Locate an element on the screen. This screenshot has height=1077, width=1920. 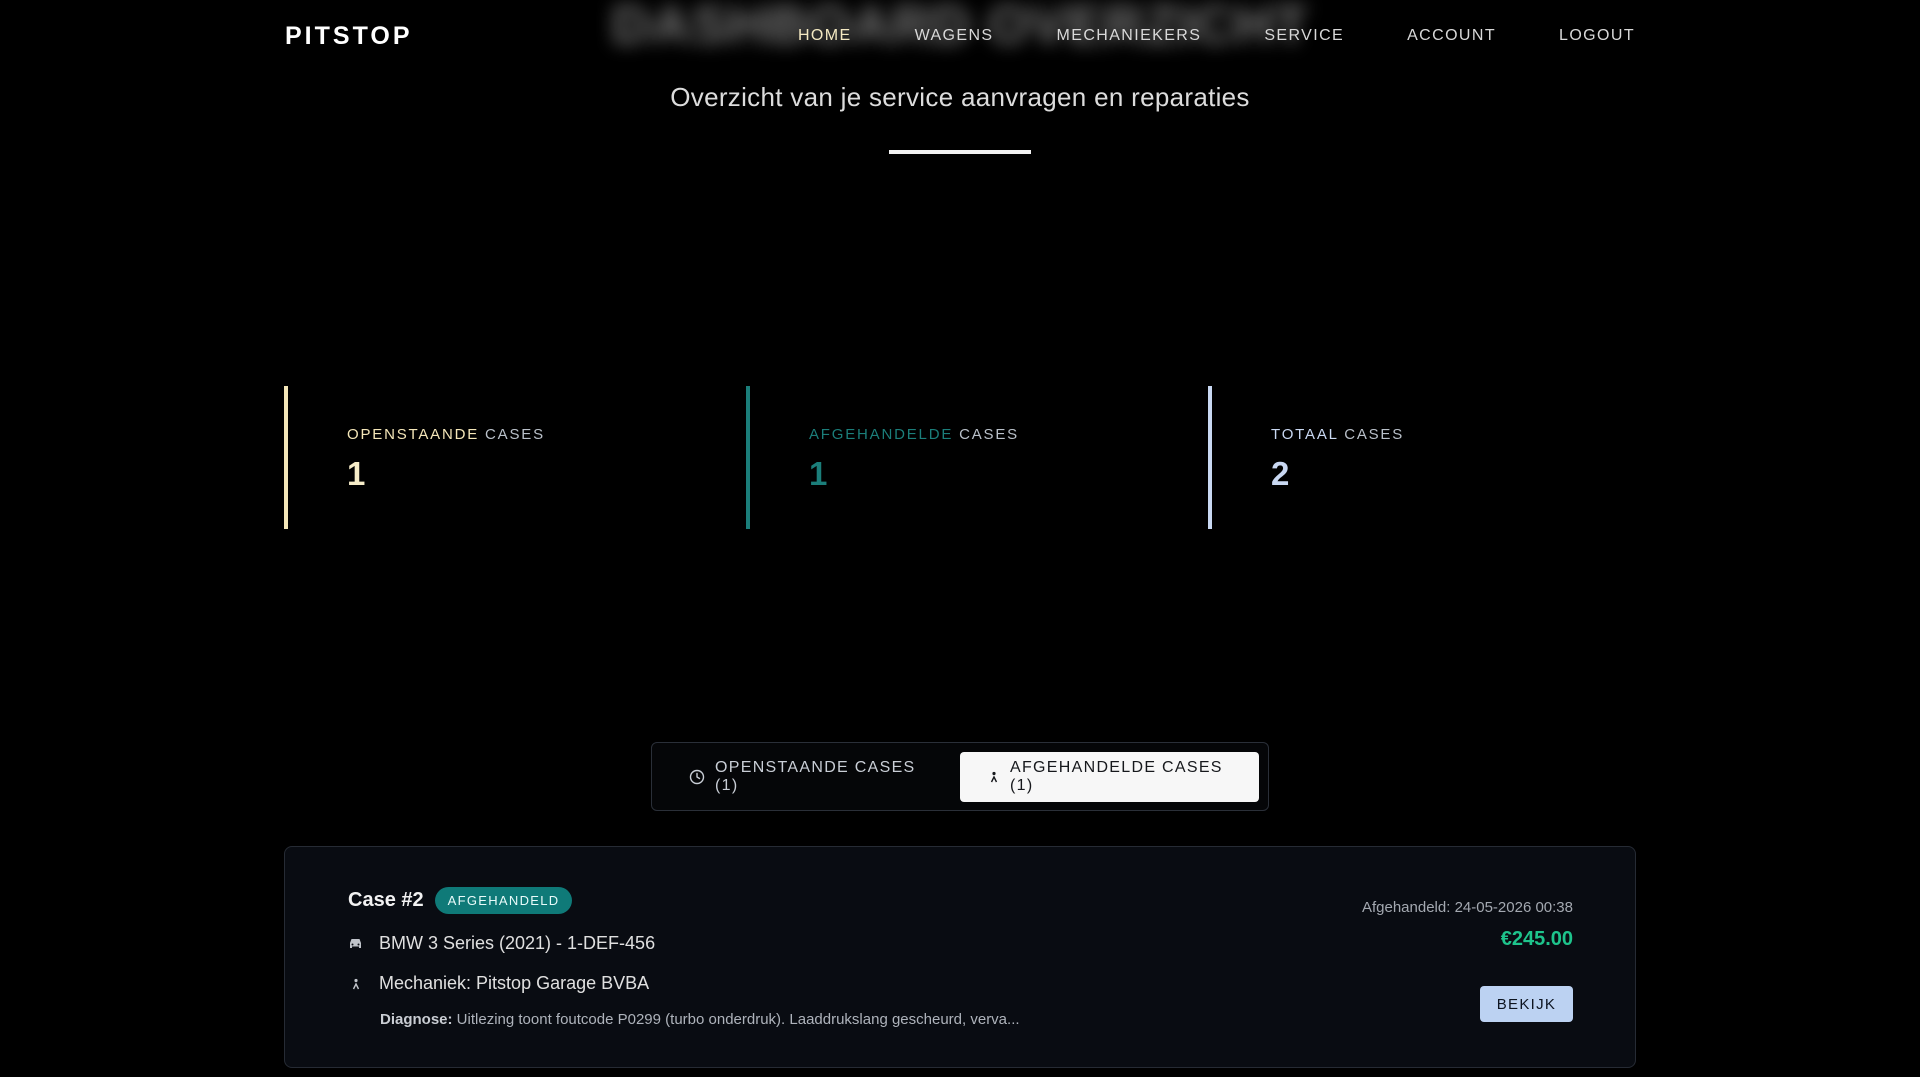
stat-label: OPENSTAANDE CASES is located at coordinates (515, 434).